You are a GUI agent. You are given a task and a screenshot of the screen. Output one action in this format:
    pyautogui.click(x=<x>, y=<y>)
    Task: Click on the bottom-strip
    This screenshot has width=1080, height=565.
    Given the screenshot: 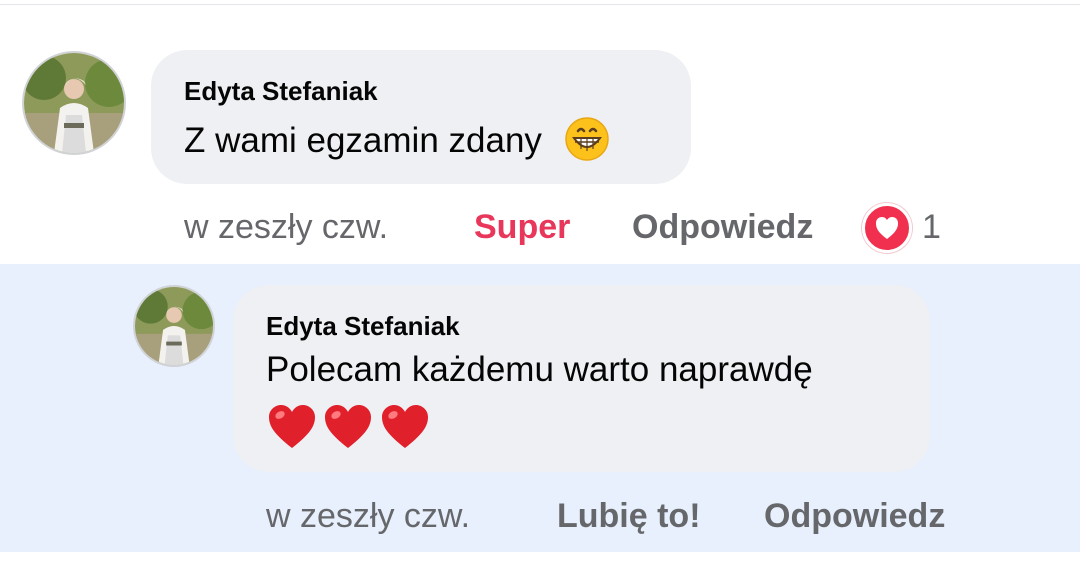 What is the action you would take?
    pyautogui.click(x=540, y=558)
    